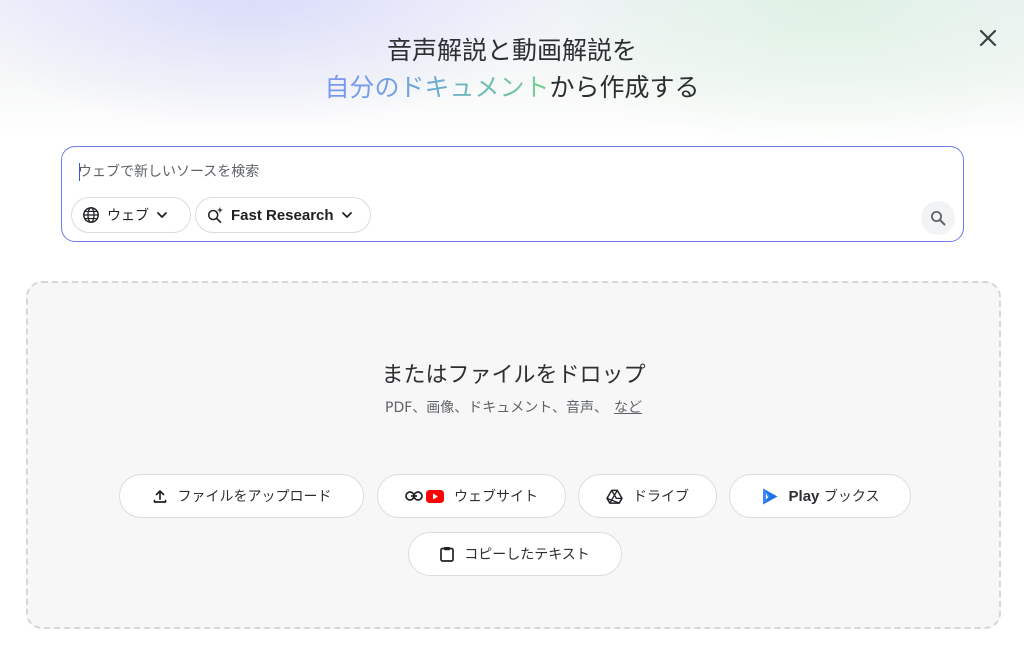 The image size is (1024, 669). What do you see at coordinates (79, 172) in the screenshot?
I see `text-caret` at bounding box center [79, 172].